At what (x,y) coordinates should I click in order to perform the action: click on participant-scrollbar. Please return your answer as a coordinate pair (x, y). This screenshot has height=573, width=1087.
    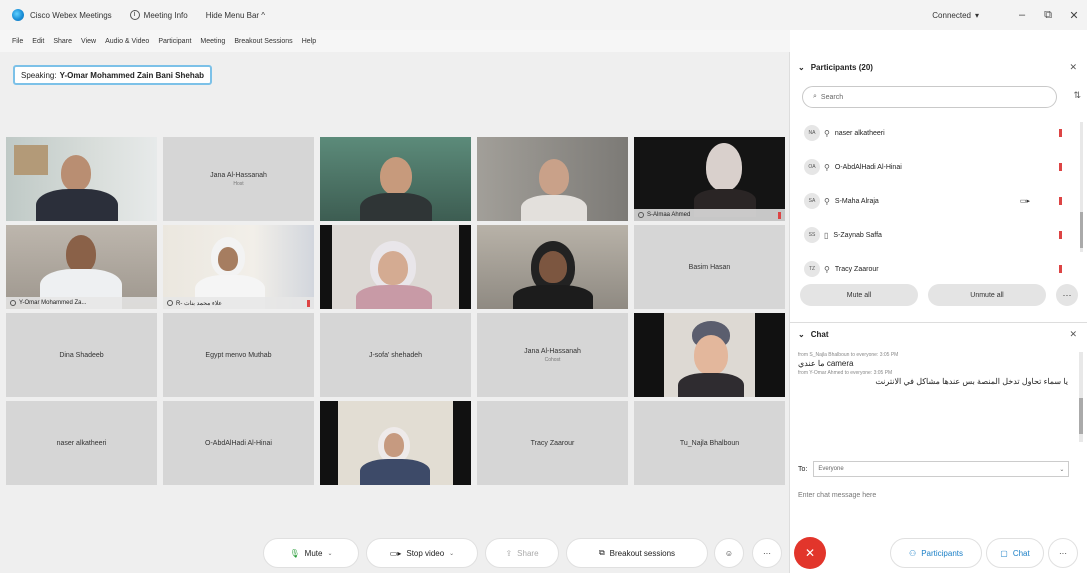
    Looking at the image, I should click on (1081, 187).